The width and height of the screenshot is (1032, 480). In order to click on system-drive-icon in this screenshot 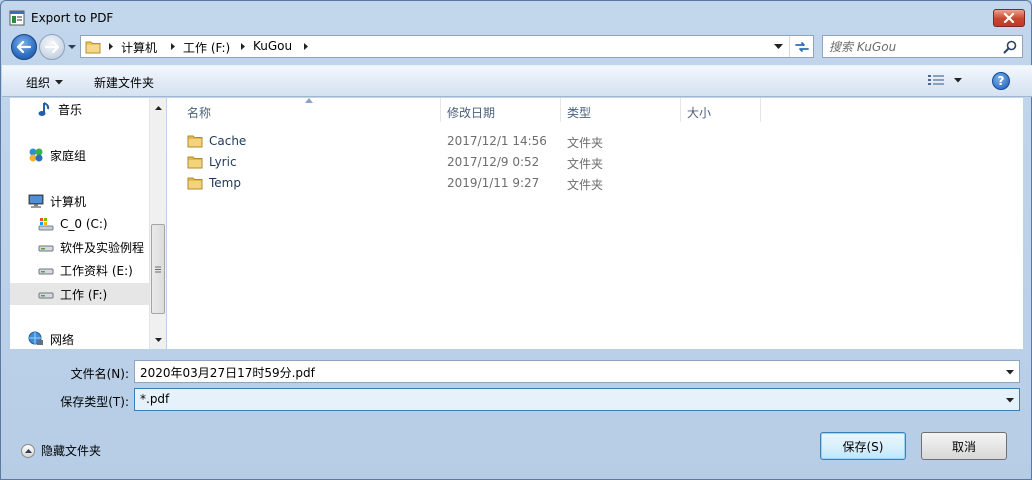, I will do `click(46, 224)`.